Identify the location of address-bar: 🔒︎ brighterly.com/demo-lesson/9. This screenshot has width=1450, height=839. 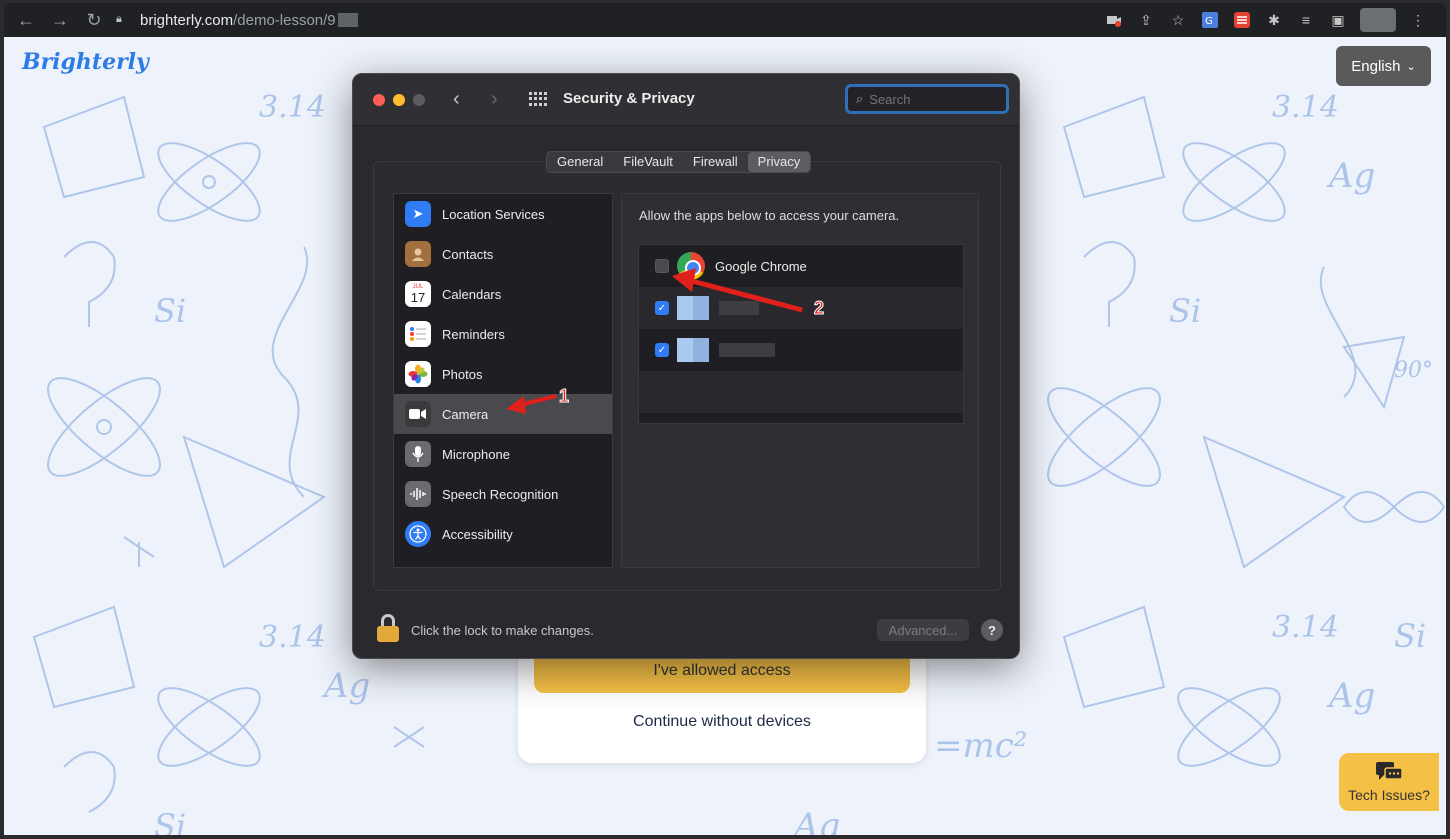
(616, 20).